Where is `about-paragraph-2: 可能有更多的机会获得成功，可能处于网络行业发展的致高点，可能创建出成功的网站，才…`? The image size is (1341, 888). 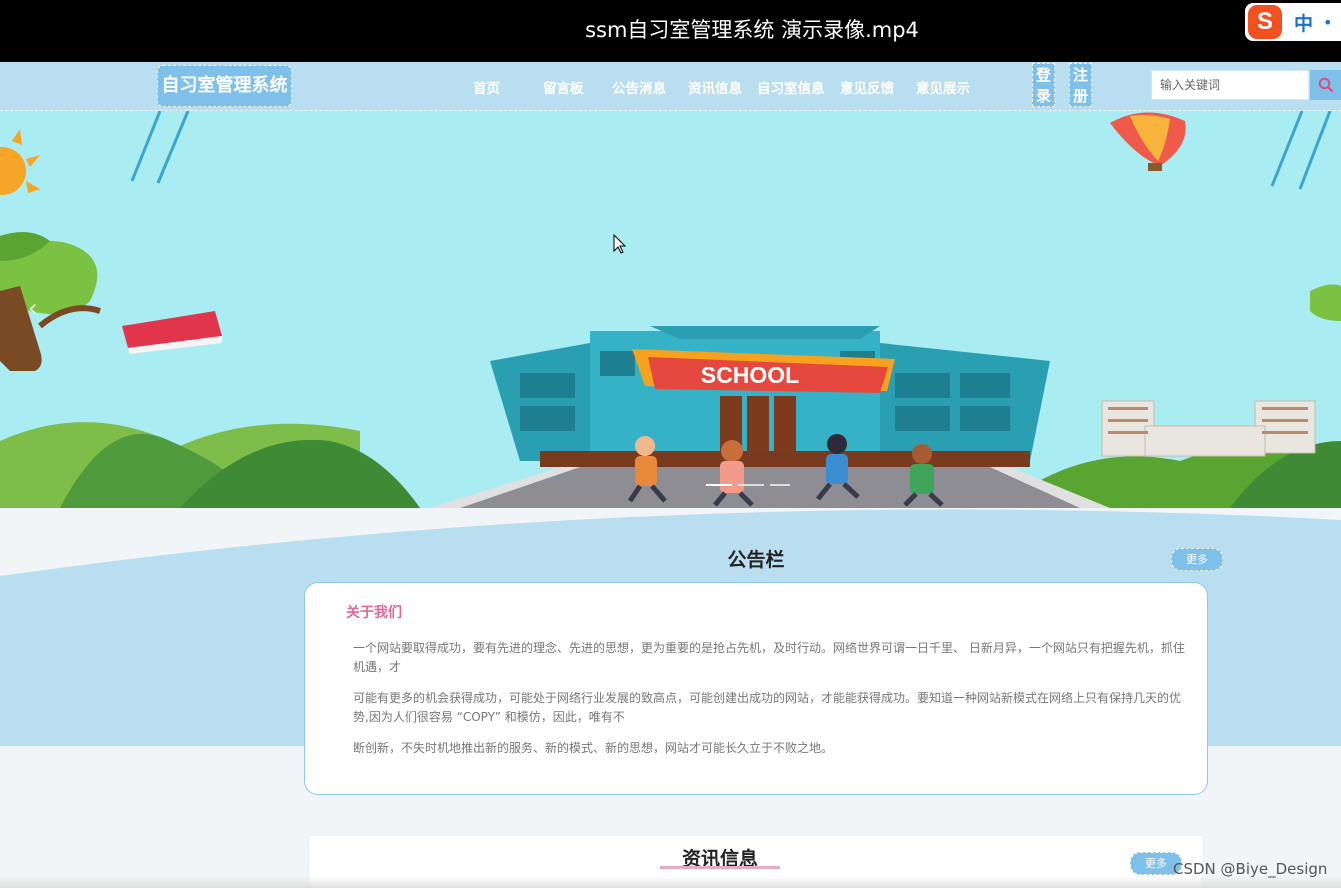
about-paragraph-2: 可能有更多的机会获得成功，可能处于网络行业发展的致高点，可能创建出成功的网站，才… is located at coordinates (767, 707).